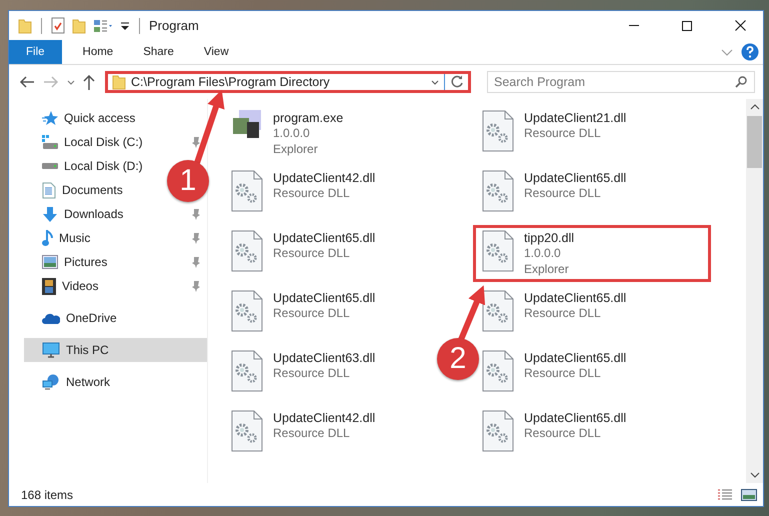 The height and width of the screenshot is (516, 769). I want to click on window-title: Program, so click(174, 25).